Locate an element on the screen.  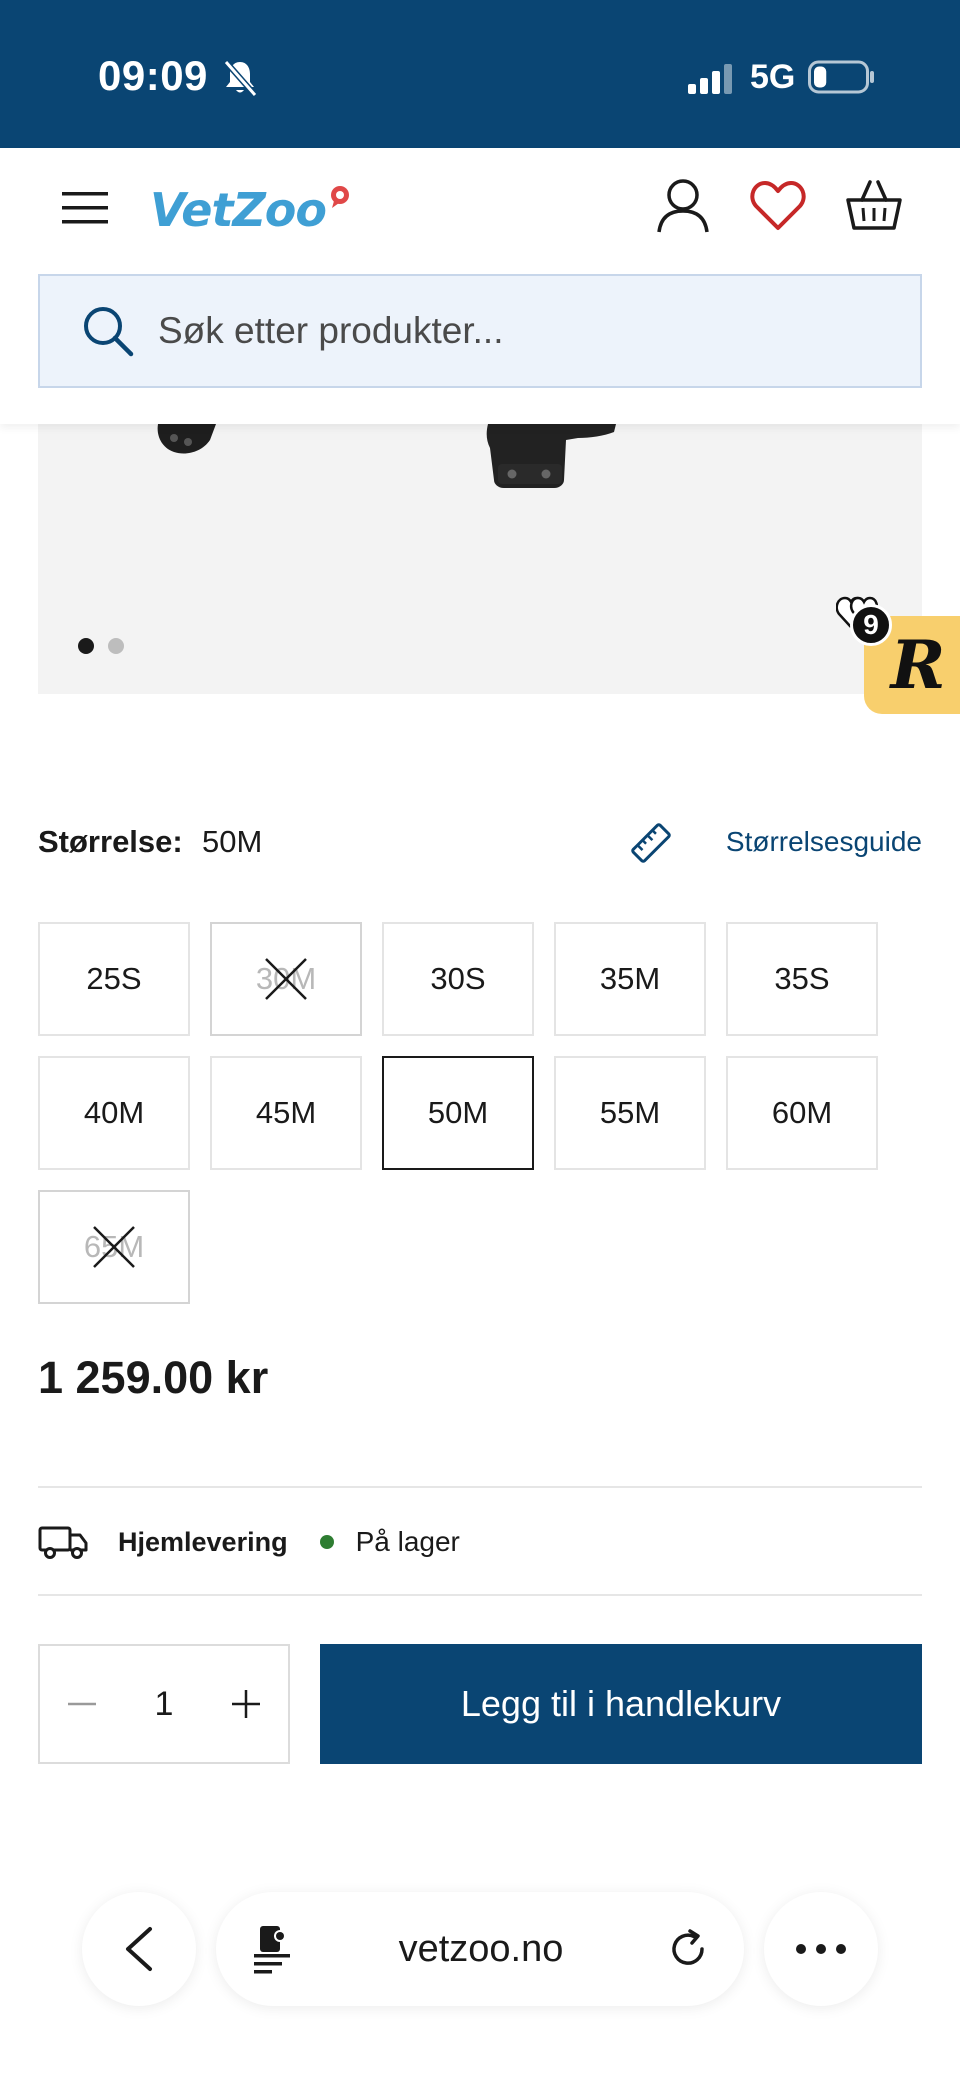
size-option-45m: 45M is located at coordinates (286, 1113).